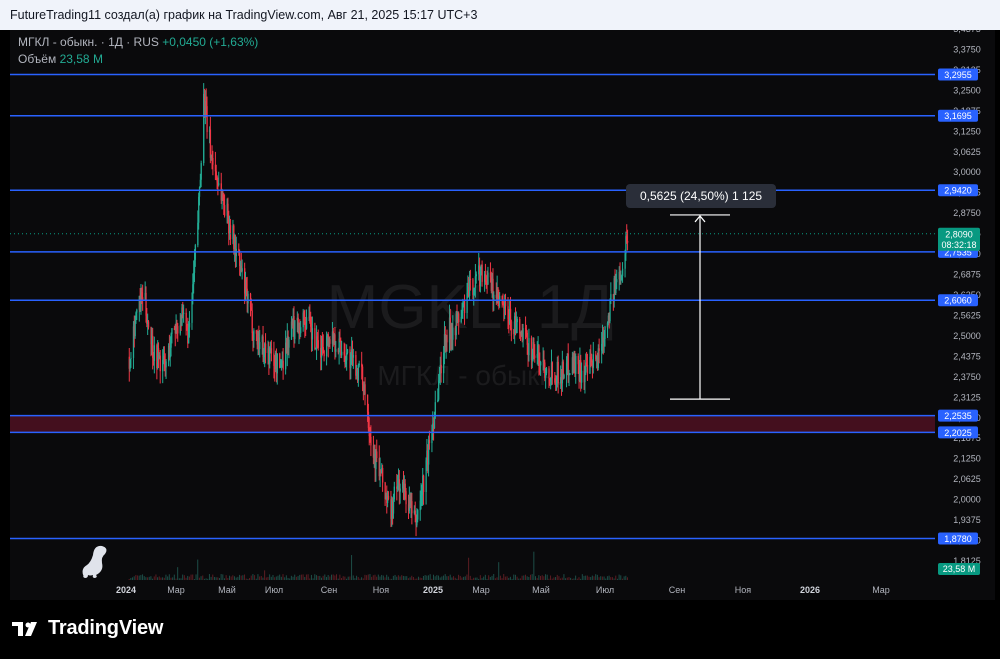 The width and height of the screenshot is (1000, 659). I want to click on time-axis-tick: Май, so click(541, 590).